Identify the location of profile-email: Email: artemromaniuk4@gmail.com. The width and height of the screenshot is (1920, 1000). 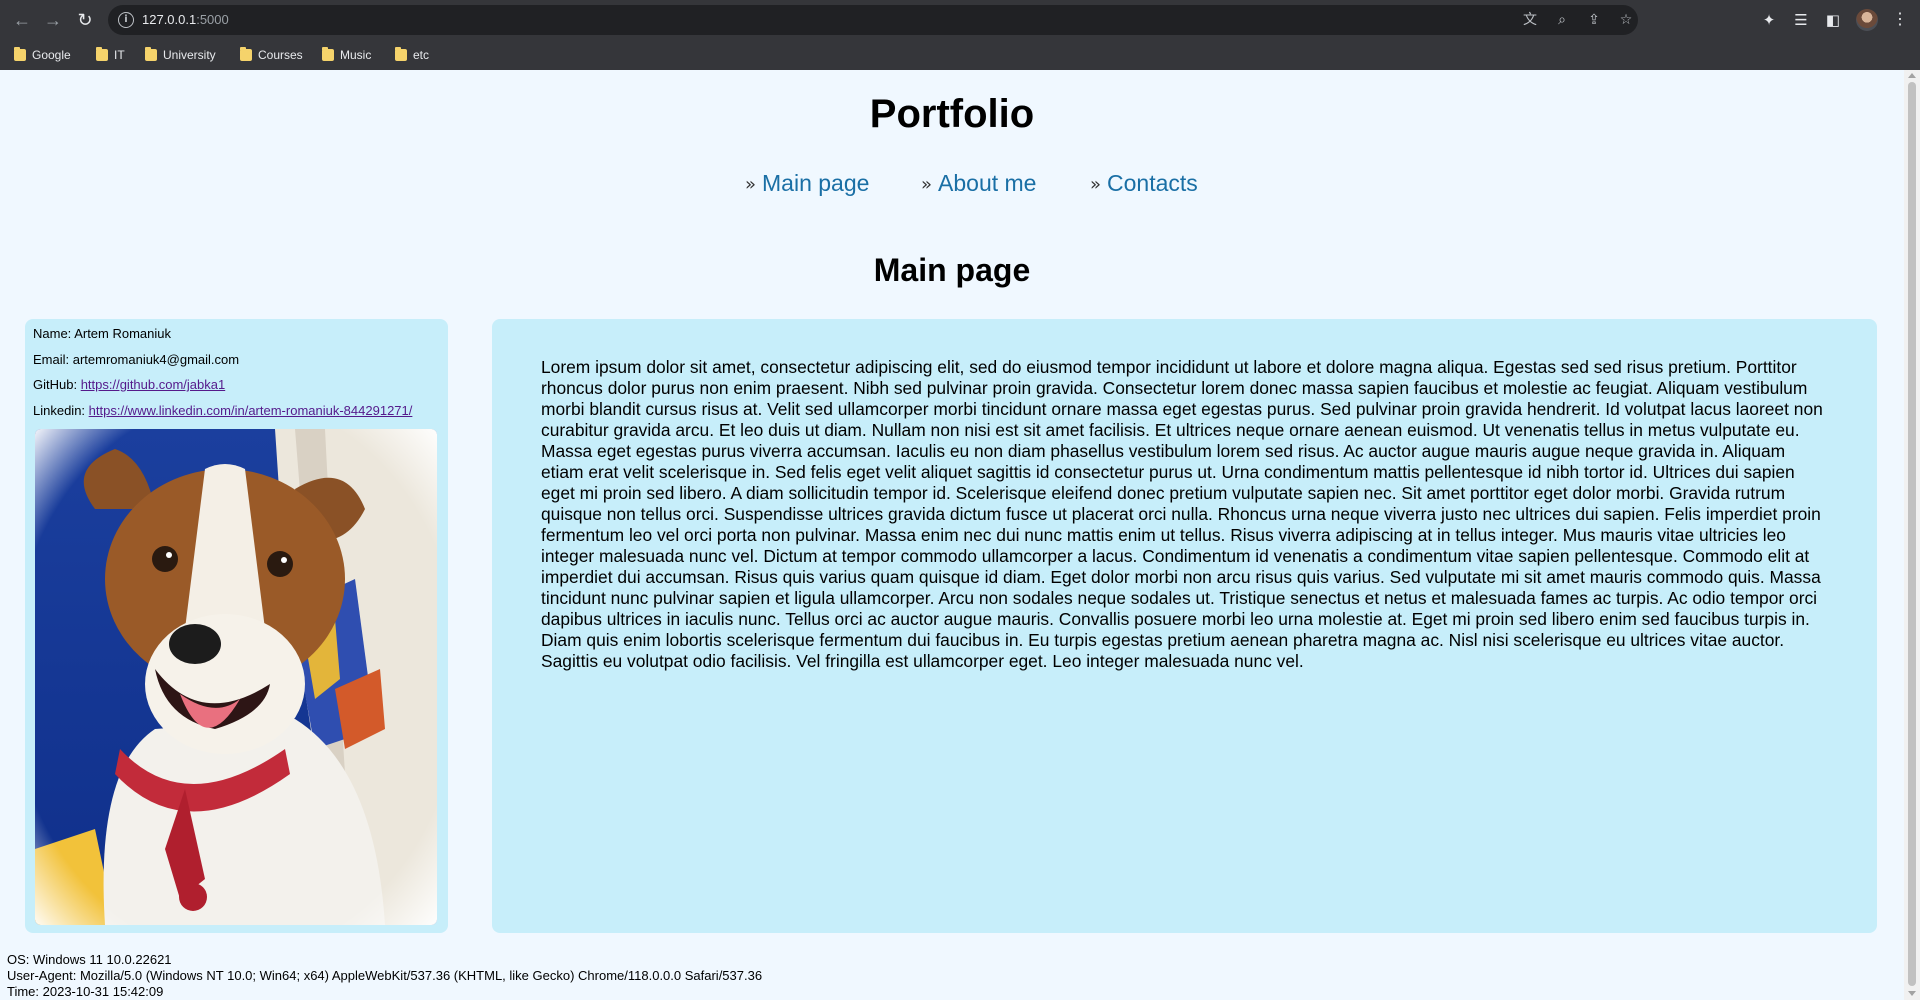
(136, 359).